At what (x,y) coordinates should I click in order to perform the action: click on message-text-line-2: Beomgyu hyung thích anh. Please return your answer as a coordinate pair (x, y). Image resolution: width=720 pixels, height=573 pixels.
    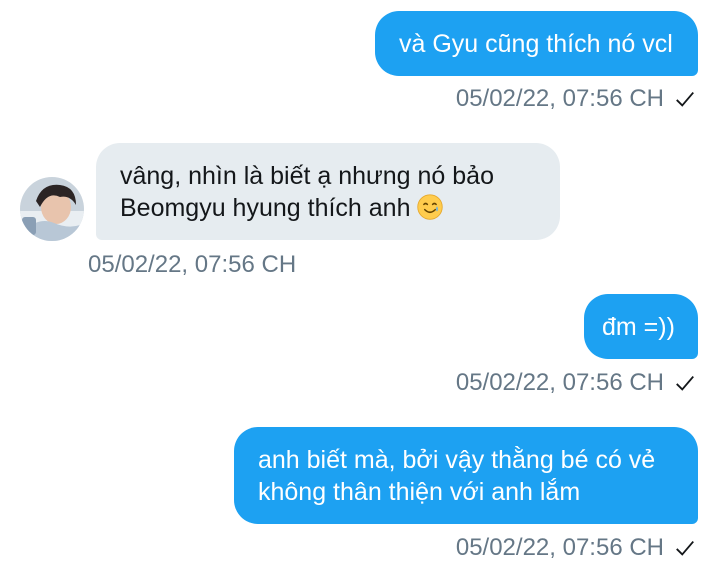
    Looking at the image, I should click on (282, 208).